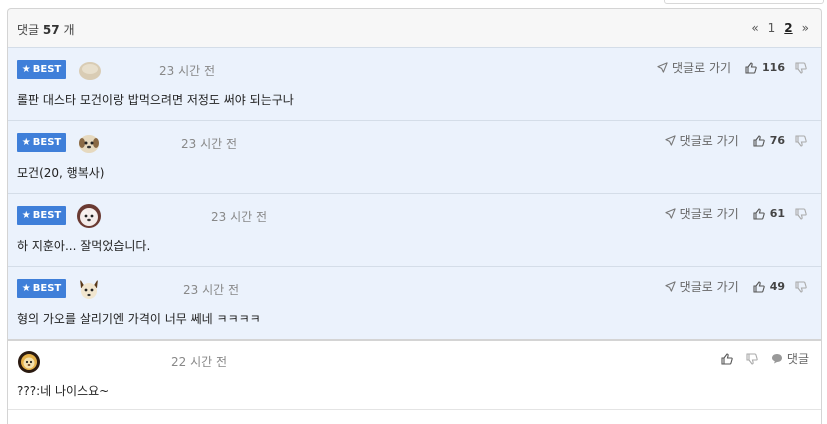 Image resolution: width=827 pixels, height=424 pixels. What do you see at coordinates (772, 28) in the screenshot?
I see `pager-page-1: 1` at bounding box center [772, 28].